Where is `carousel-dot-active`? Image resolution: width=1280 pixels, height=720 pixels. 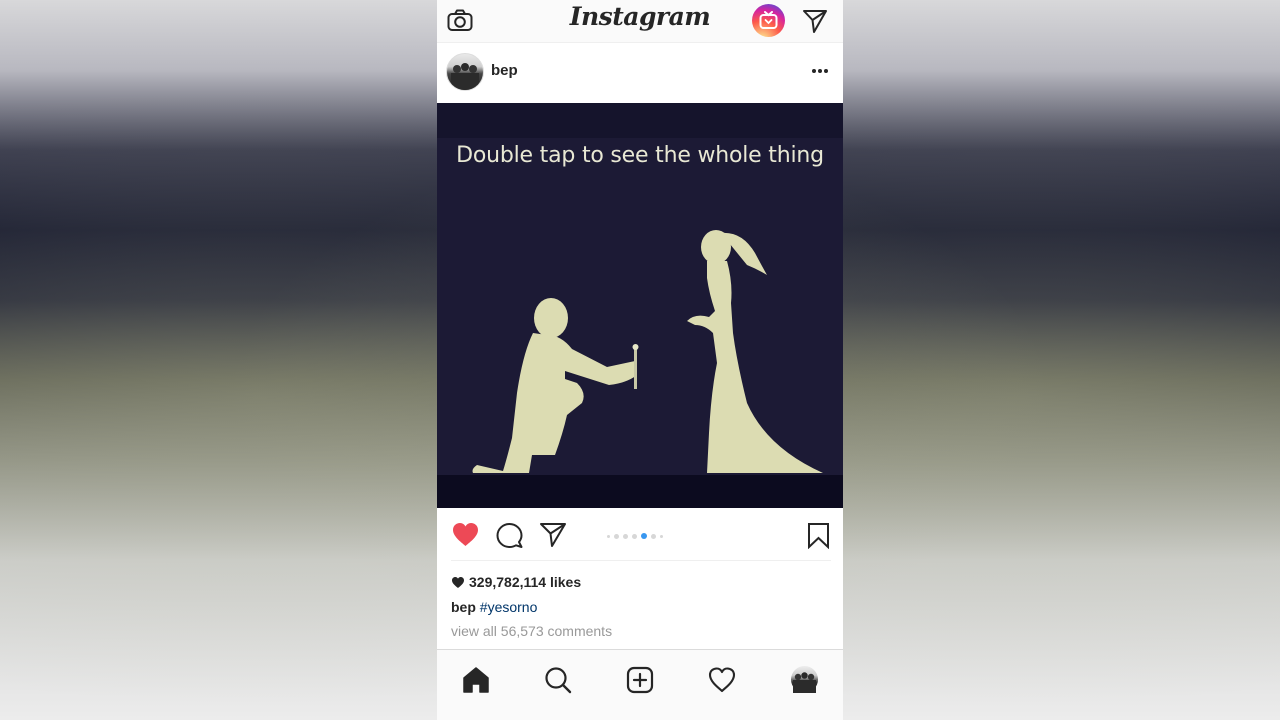
carousel-dot-active is located at coordinates (644, 536).